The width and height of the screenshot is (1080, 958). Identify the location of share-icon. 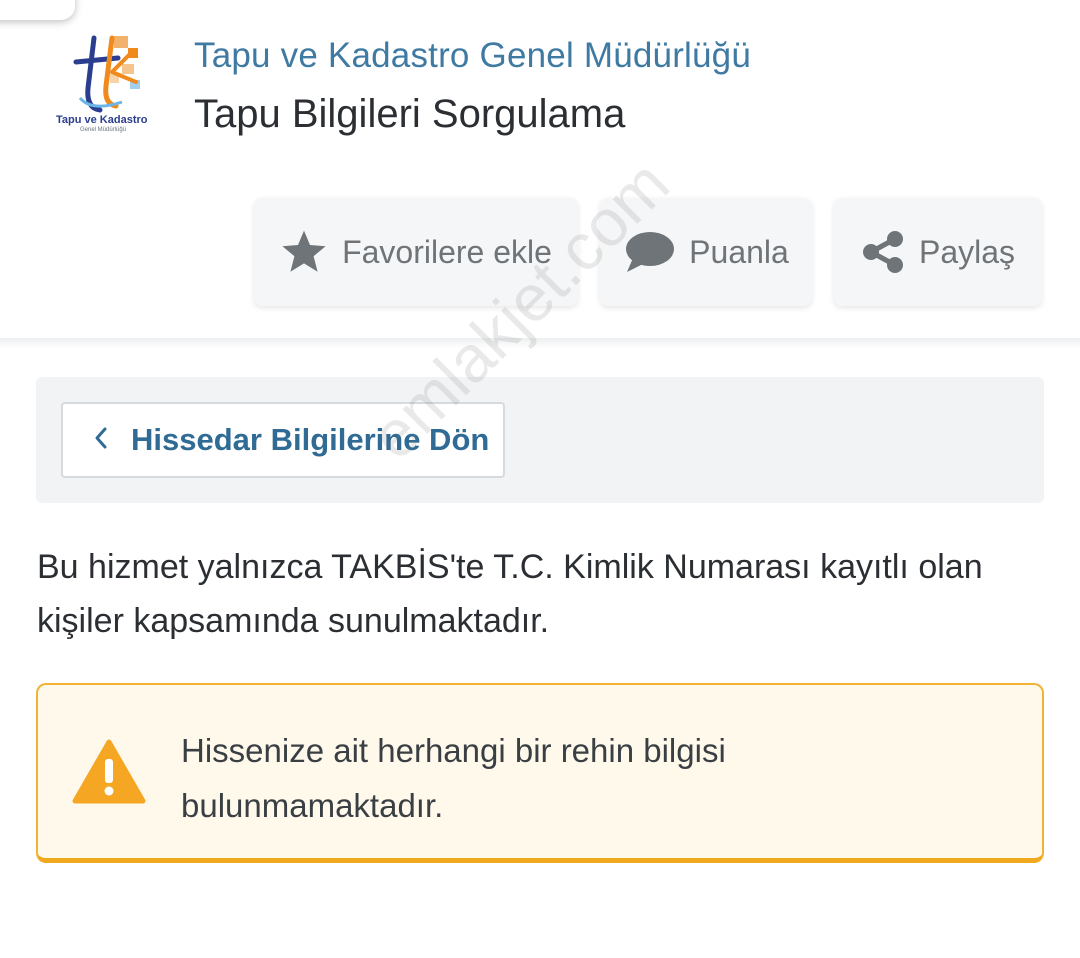
(883, 252).